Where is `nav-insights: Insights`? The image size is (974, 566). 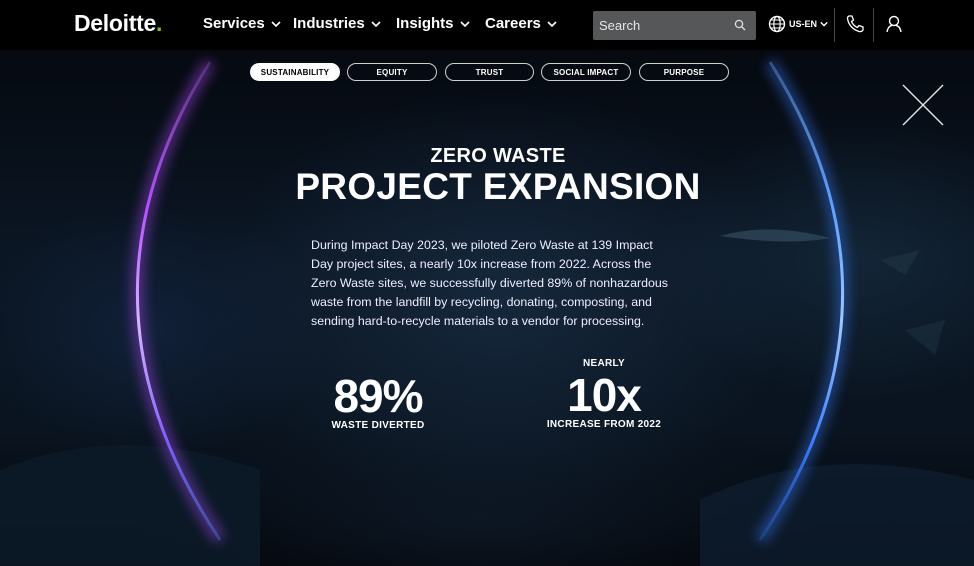
nav-insights: Insights is located at coordinates (433, 23).